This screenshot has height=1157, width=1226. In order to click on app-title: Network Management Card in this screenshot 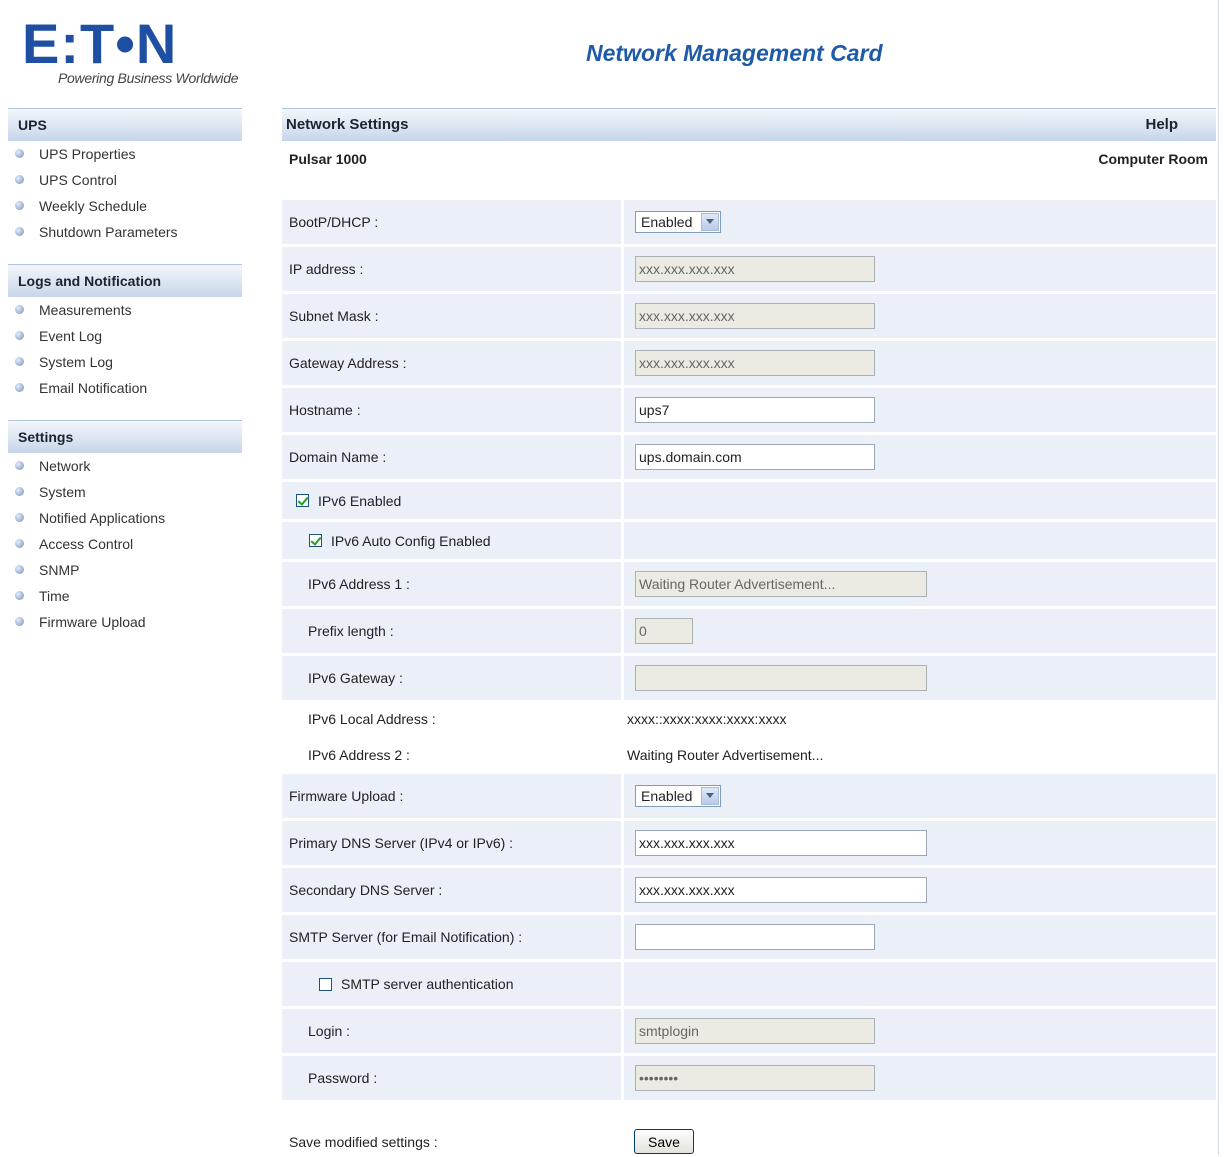, I will do `click(734, 53)`.